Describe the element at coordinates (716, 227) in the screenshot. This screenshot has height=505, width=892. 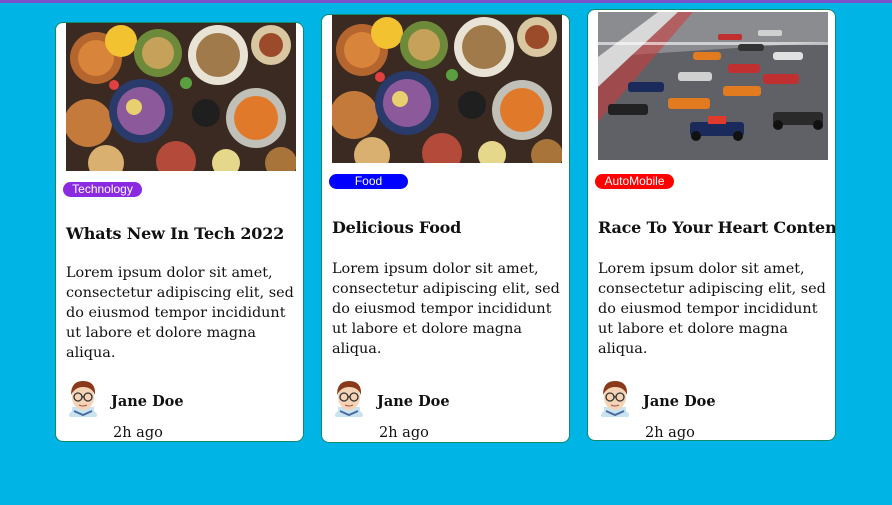
I see `card-title: Race To Your Heart Content` at that location.